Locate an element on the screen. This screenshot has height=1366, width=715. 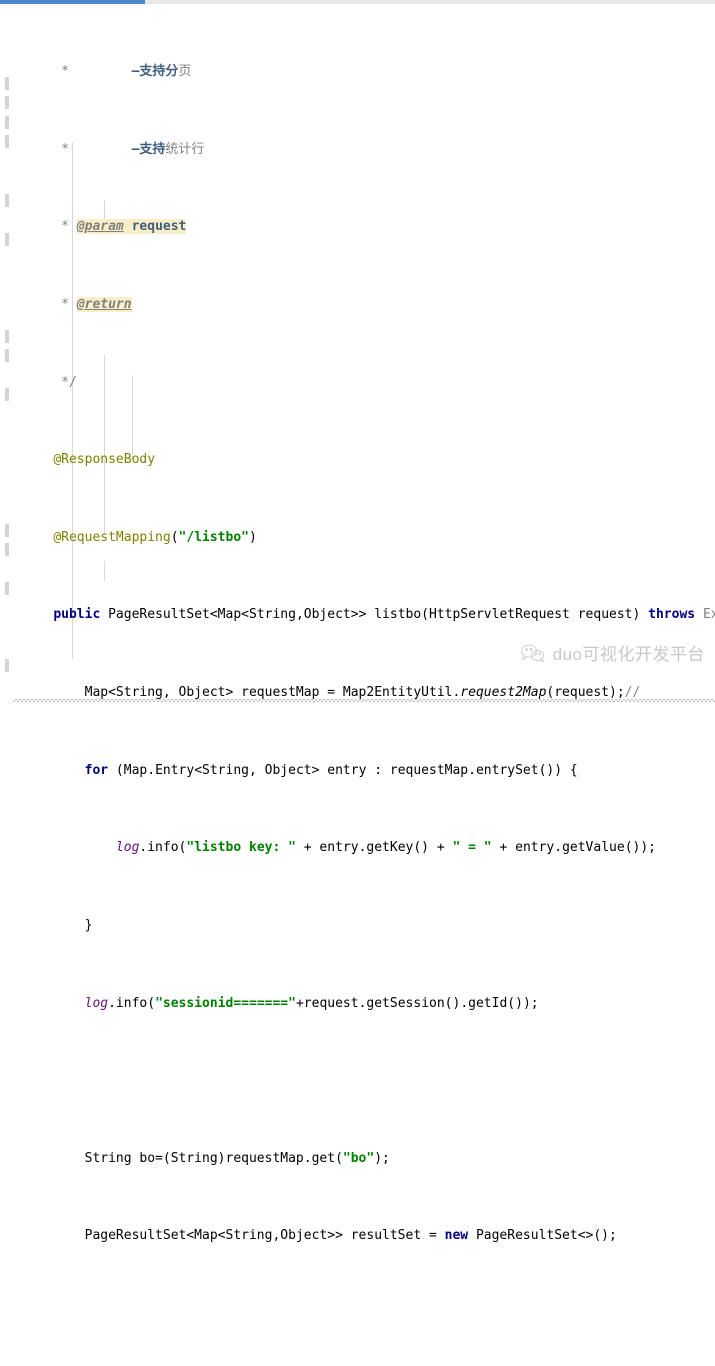
editor-gutter is located at coordinates (6, 343).